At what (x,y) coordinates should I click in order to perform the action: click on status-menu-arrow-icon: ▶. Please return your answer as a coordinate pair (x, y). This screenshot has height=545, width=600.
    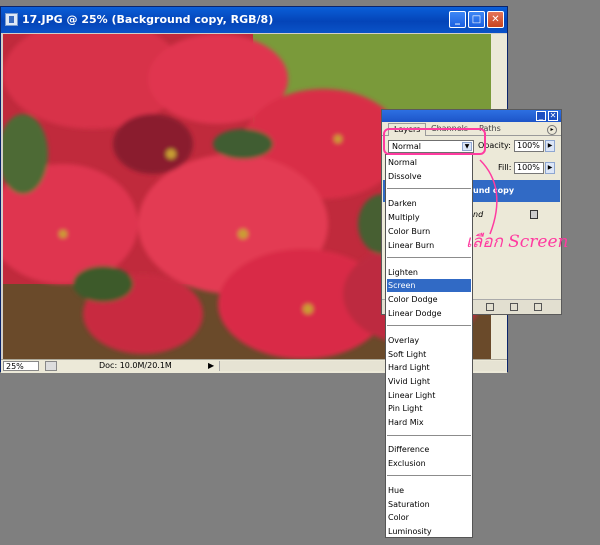
    Looking at the image, I should click on (213, 366).